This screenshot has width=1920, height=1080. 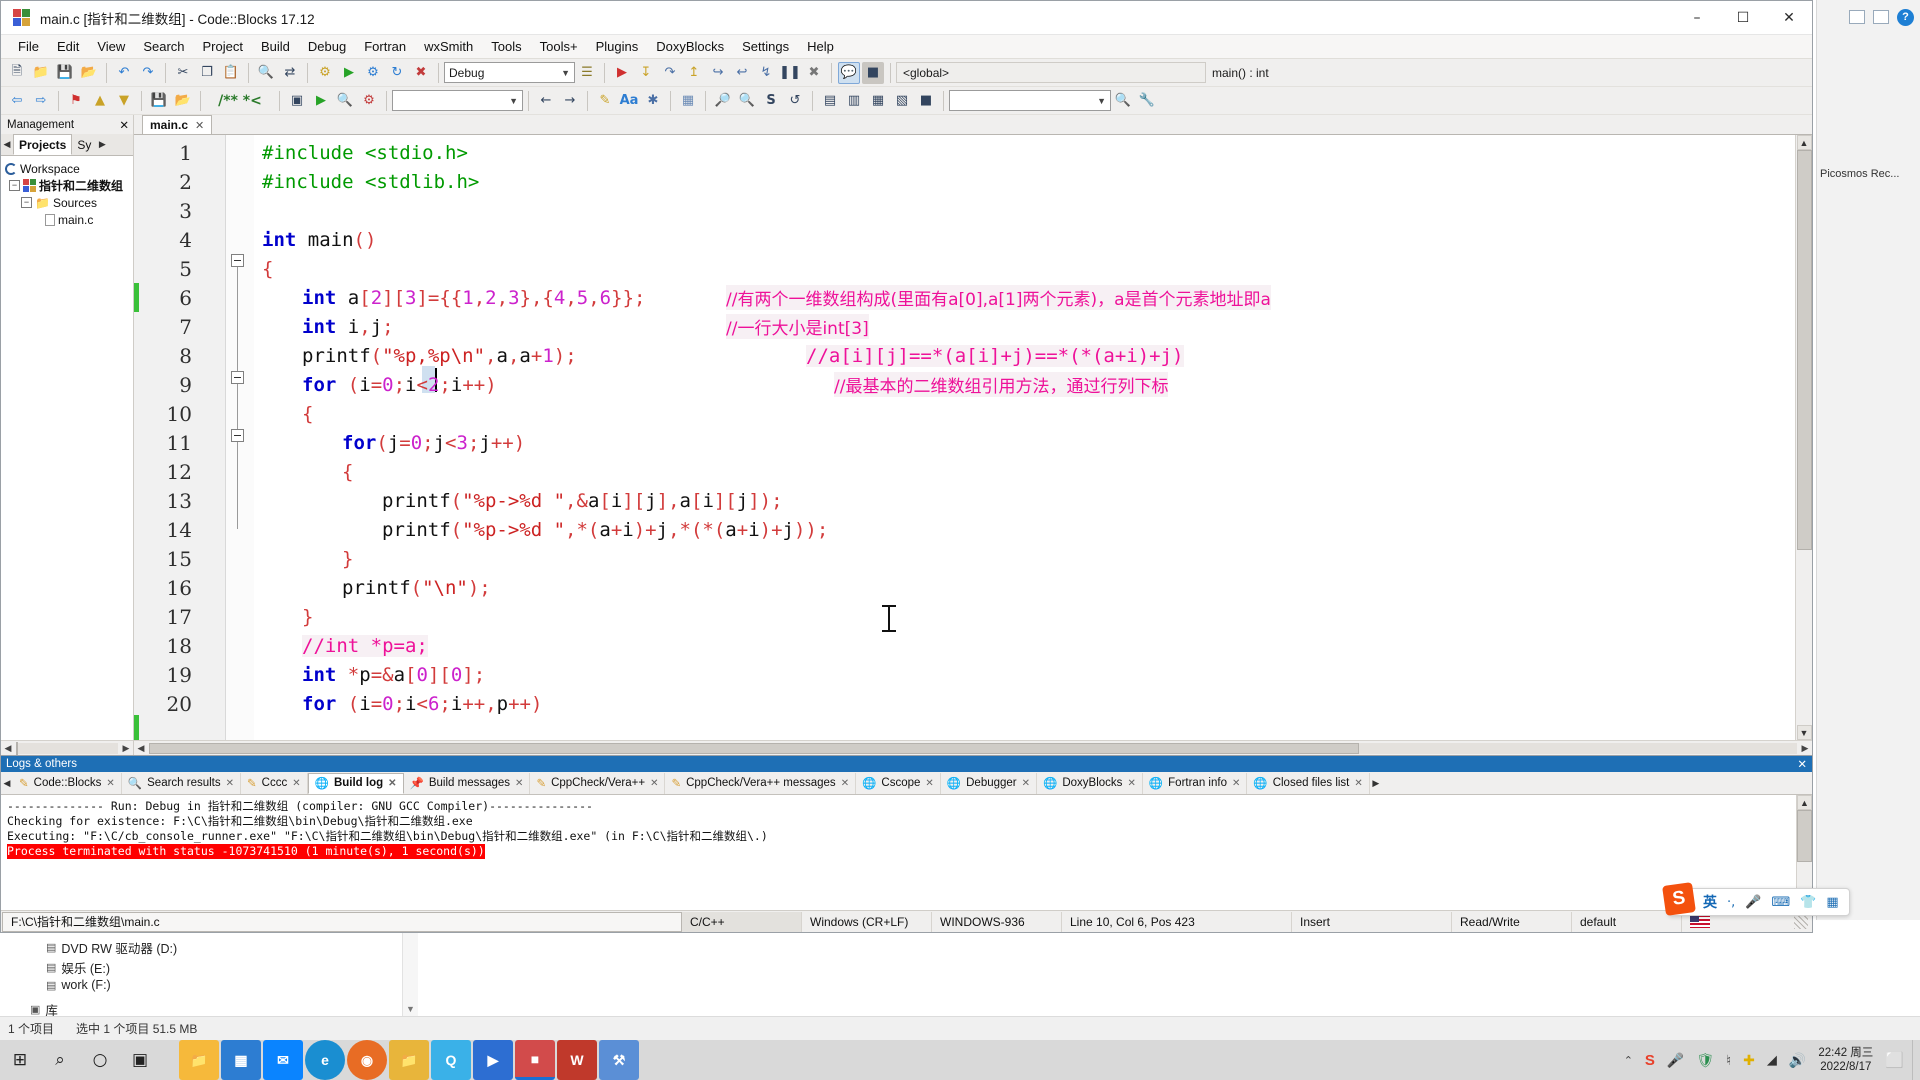 I want to click on menu-edit: Edit, so click(x=68, y=46).